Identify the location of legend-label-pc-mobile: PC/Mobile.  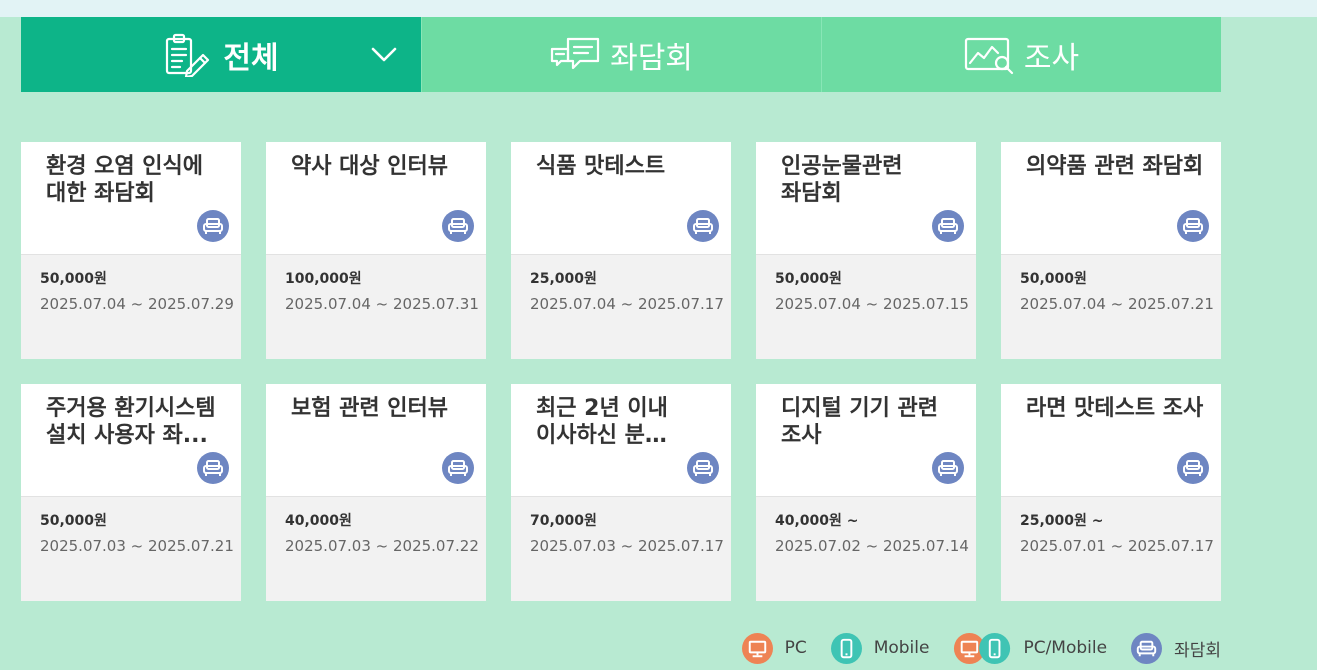
(1065, 648).